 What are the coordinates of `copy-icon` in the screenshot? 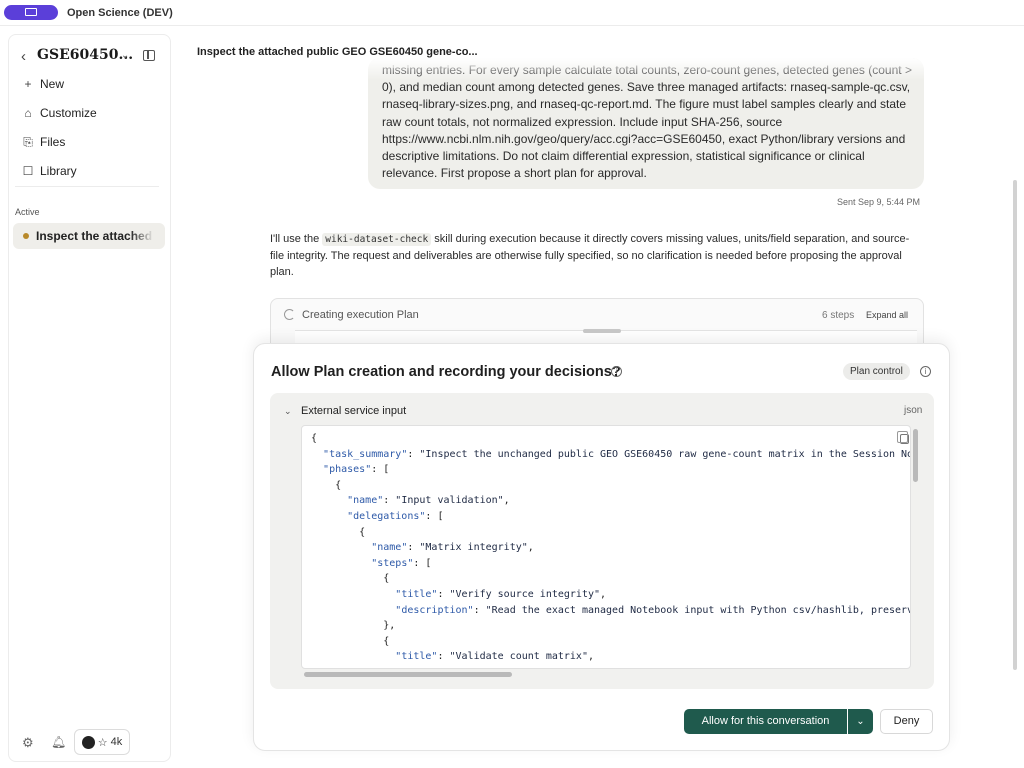 It's located at (903, 437).